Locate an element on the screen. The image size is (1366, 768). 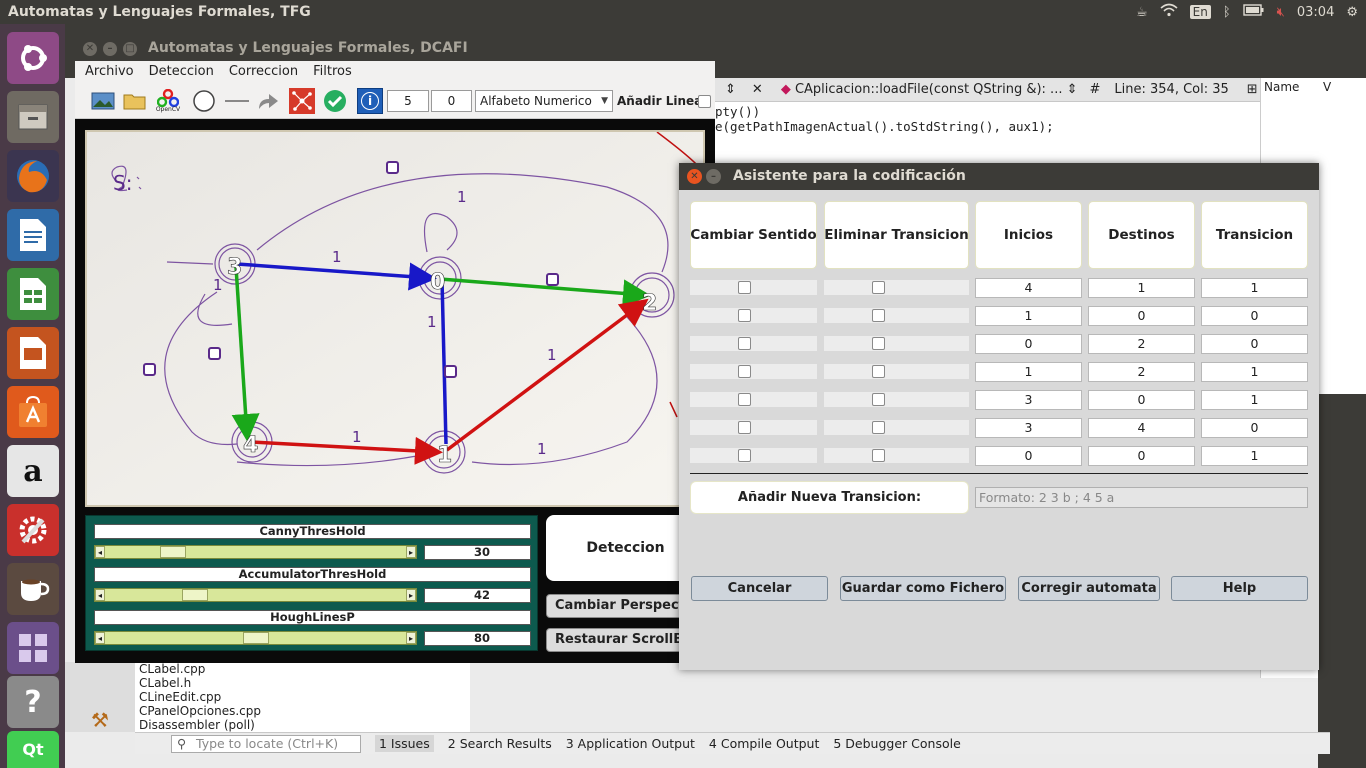
list-item: Disassembler (poll) is located at coordinates (304, 725).